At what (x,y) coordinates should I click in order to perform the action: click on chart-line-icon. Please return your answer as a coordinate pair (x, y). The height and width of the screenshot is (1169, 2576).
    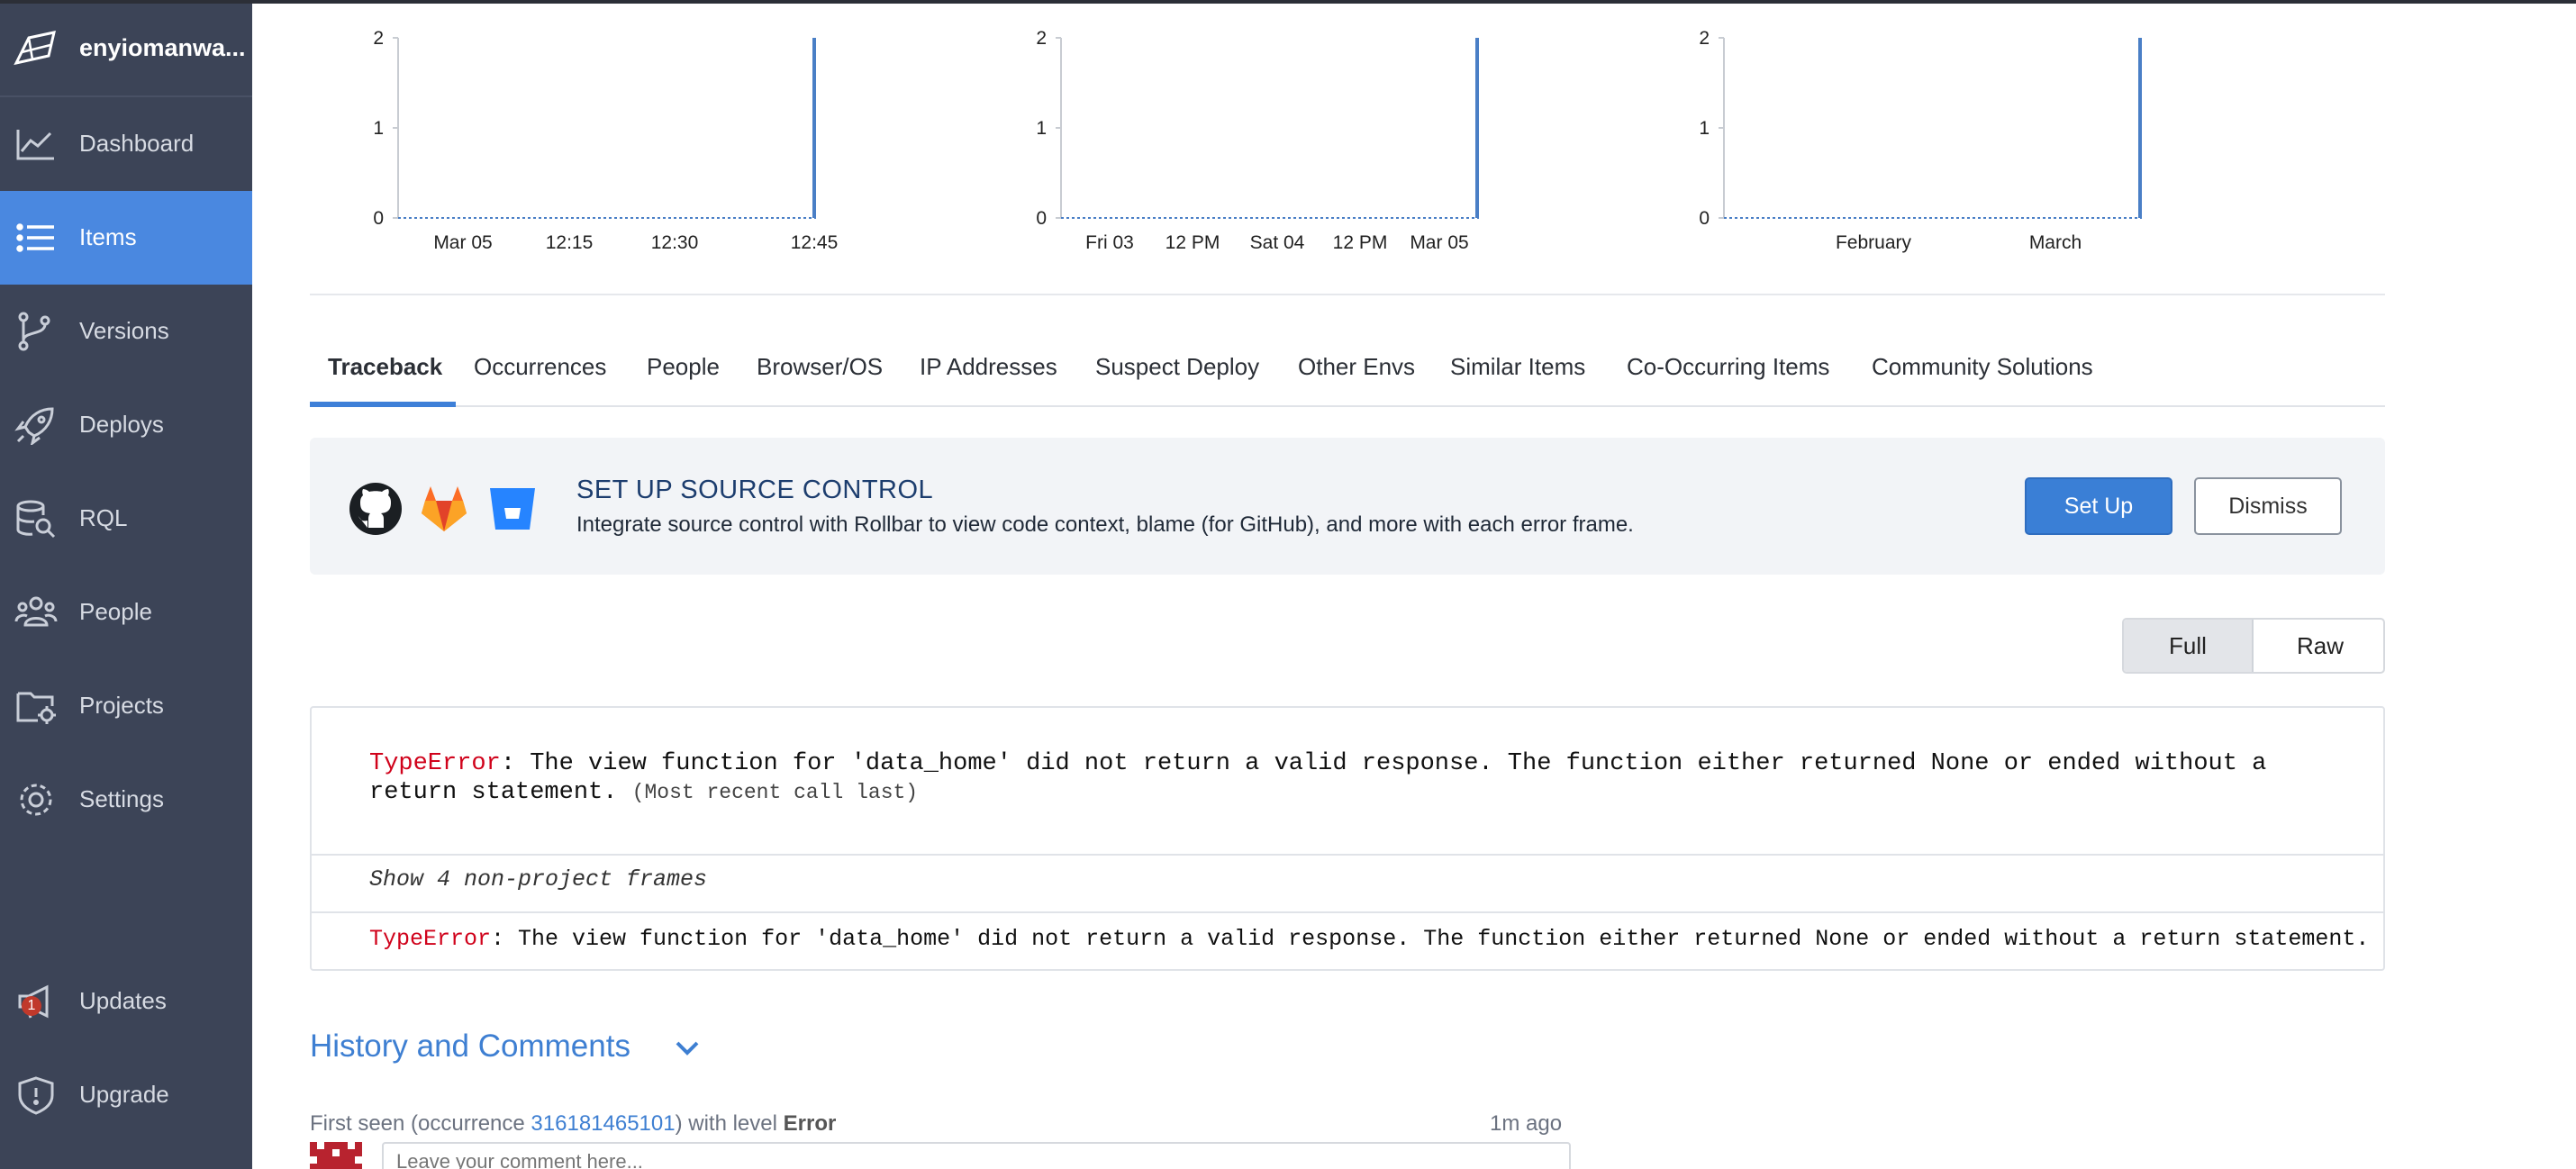
    Looking at the image, I should click on (35, 145).